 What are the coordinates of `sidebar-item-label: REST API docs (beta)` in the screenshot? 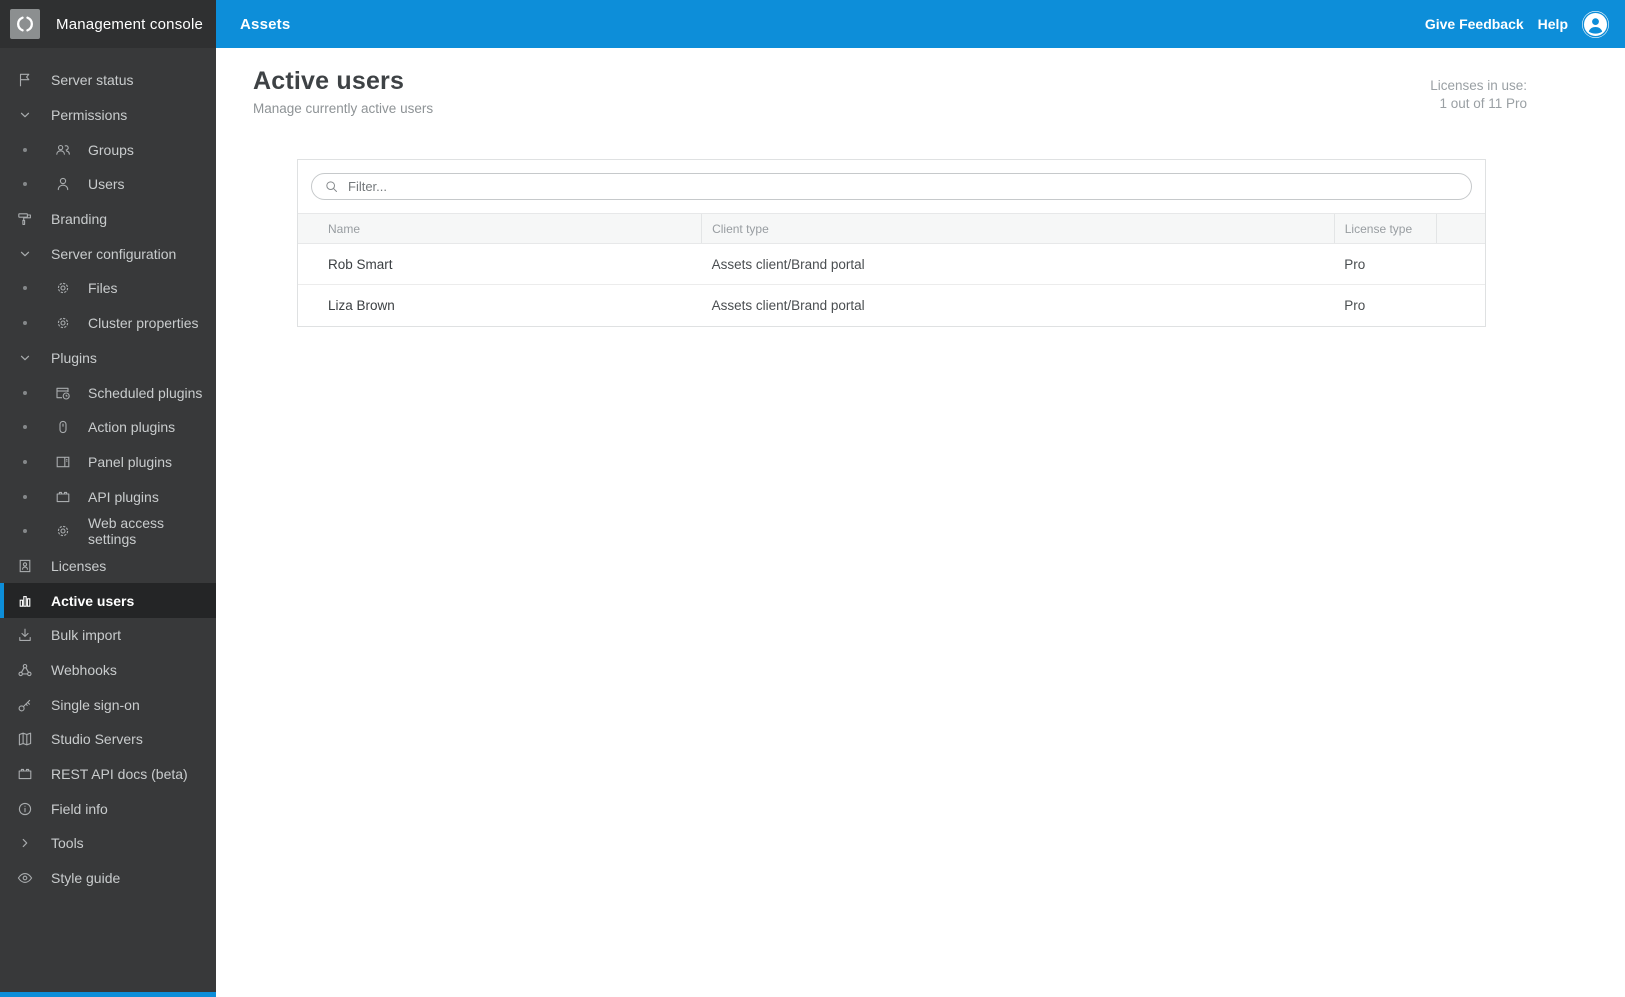 It's located at (119, 774).